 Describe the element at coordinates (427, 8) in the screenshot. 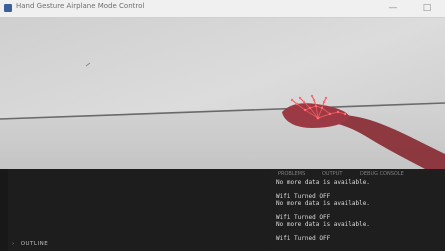

I see `maximize-button: □` at that location.